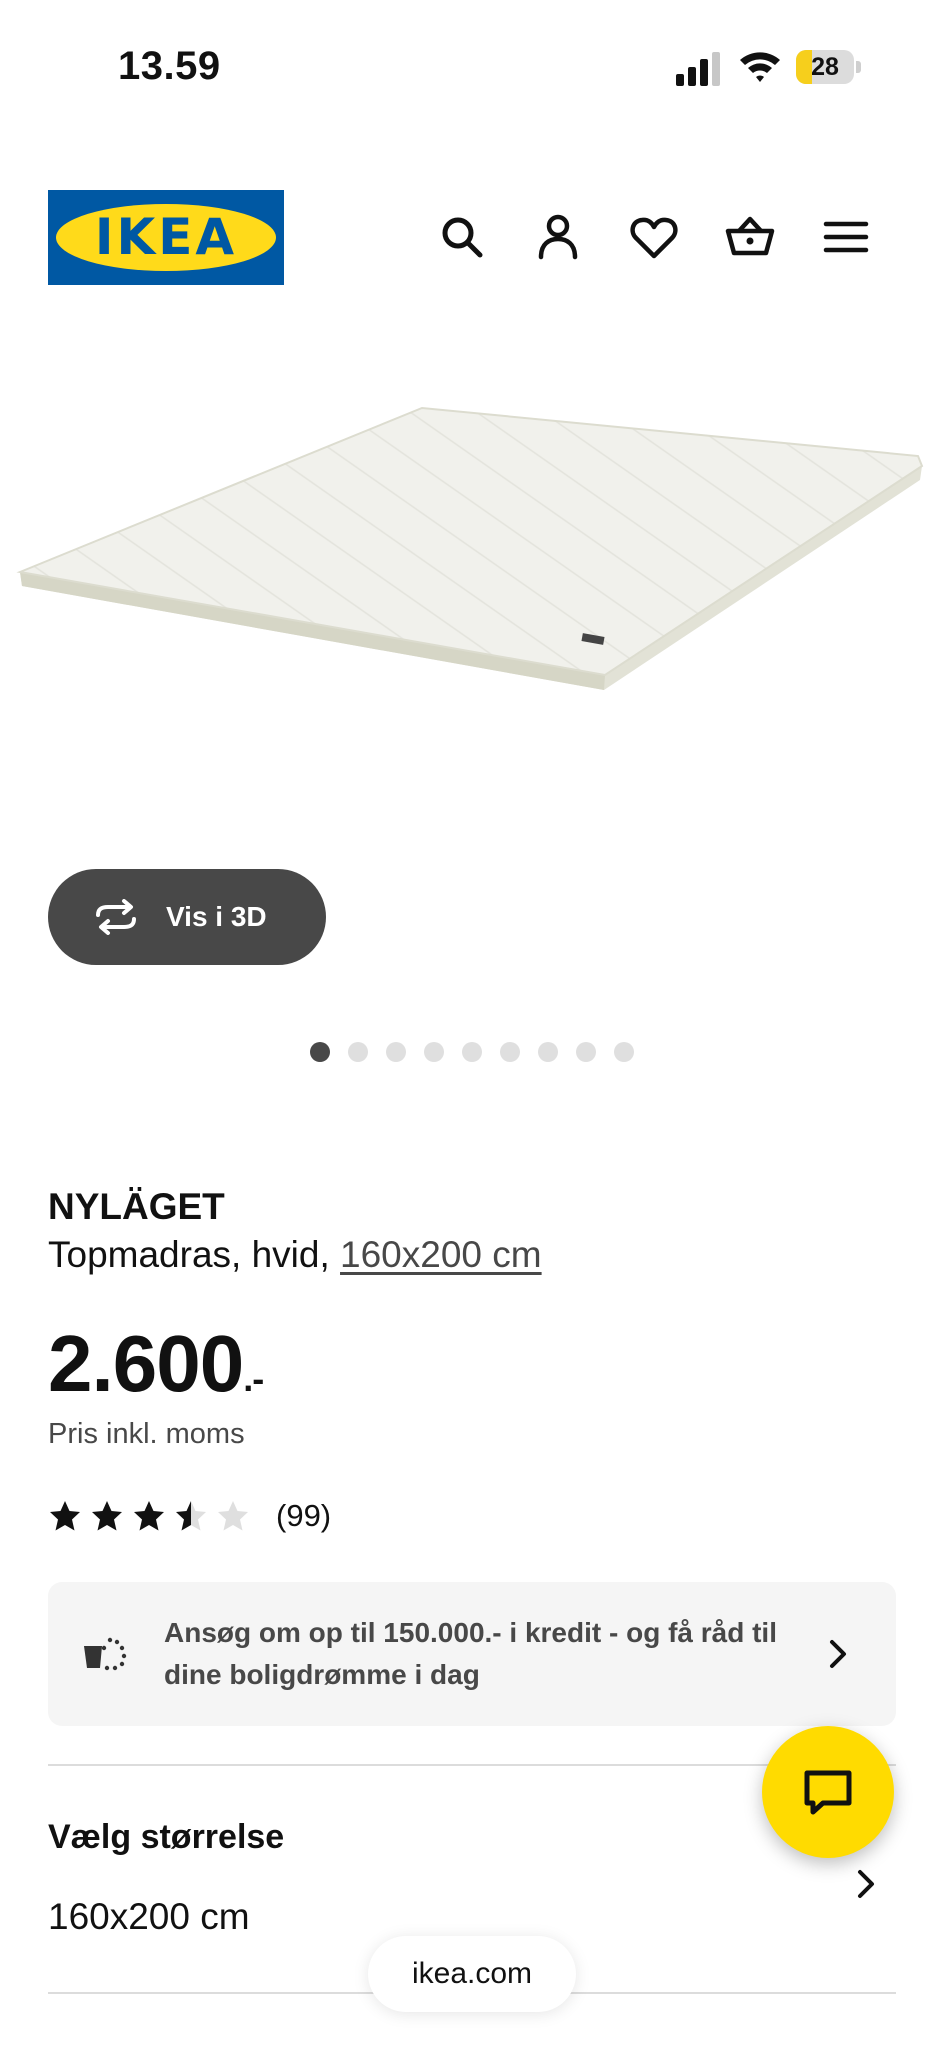 This screenshot has height=2046, width=944. What do you see at coordinates (699, 68) in the screenshot?
I see `cellular-signal-icon` at bounding box center [699, 68].